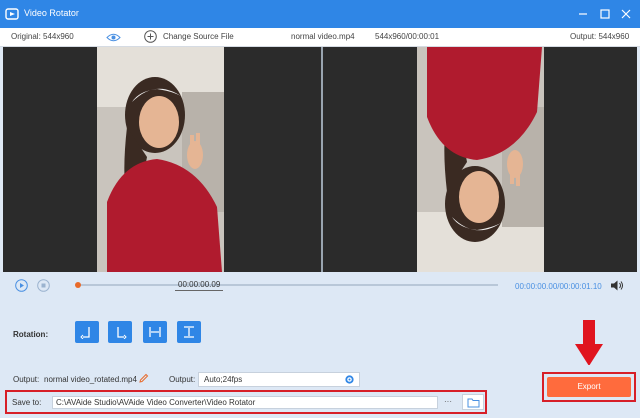  I want to click on rotation-label: Rotation:, so click(31, 334).